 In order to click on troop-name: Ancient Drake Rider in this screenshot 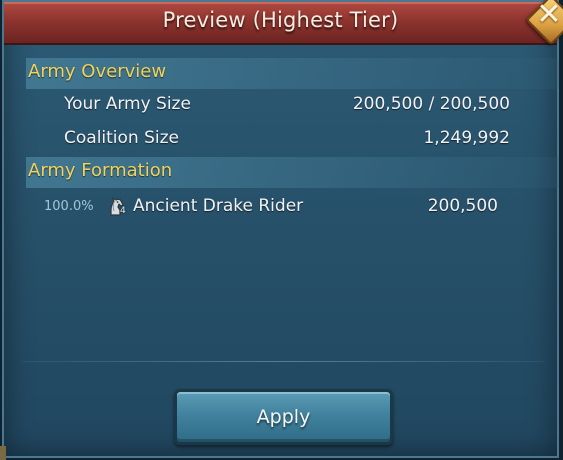, I will do `click(218, 206)`.